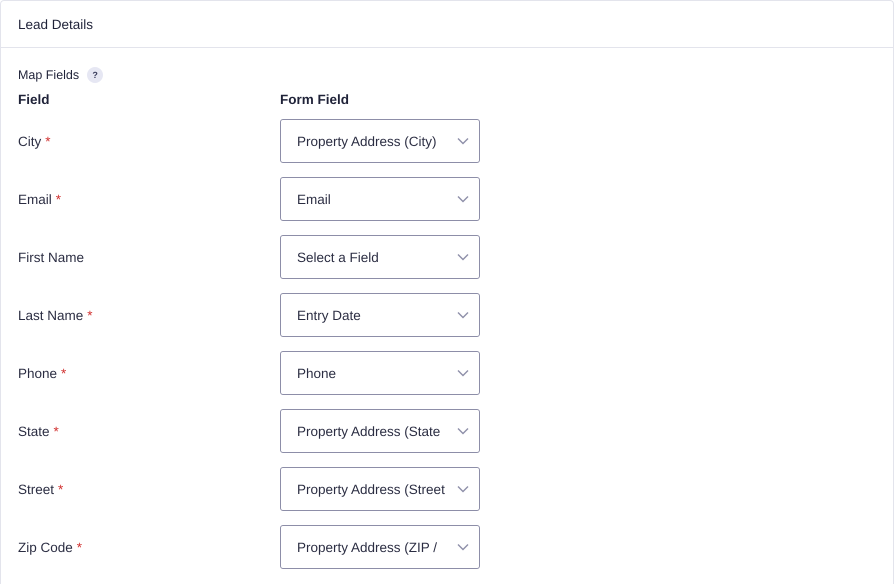  Describe the element at coordinates (30, 141) in the screenshot. I see `field-label: City` at that location.